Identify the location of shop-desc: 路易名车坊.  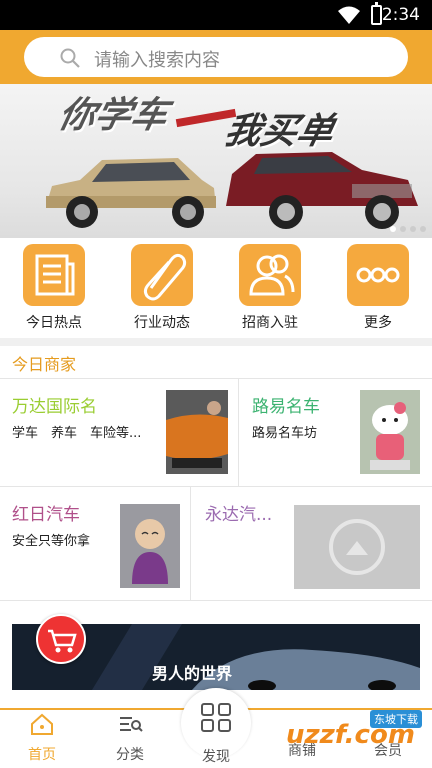
(285, 433).